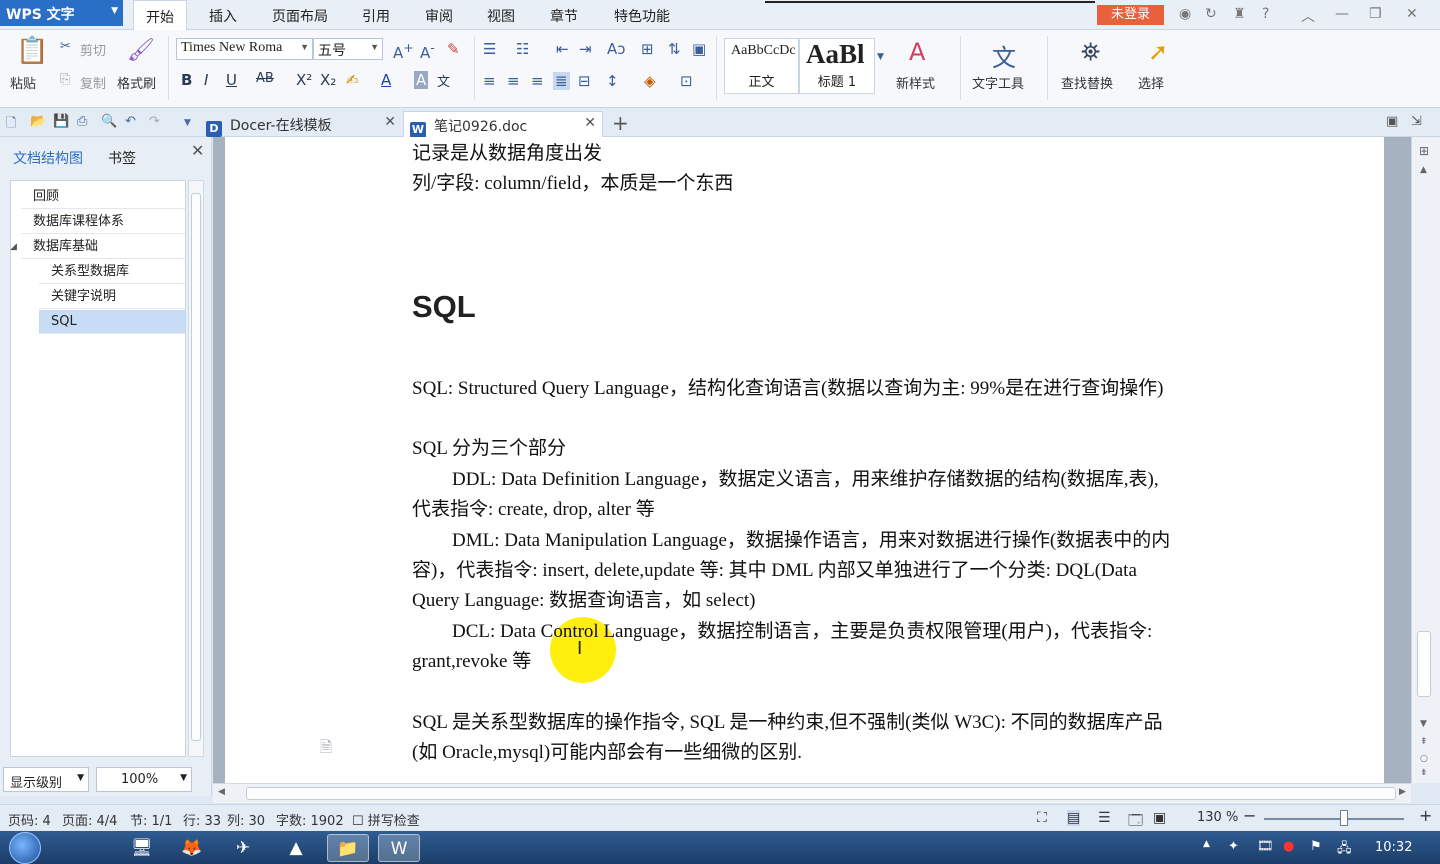  What do you see at coordinates (650, 81) in the screenshot?
I see `paragraph-shading-icon: ◈` at bounding box center [650, 81].